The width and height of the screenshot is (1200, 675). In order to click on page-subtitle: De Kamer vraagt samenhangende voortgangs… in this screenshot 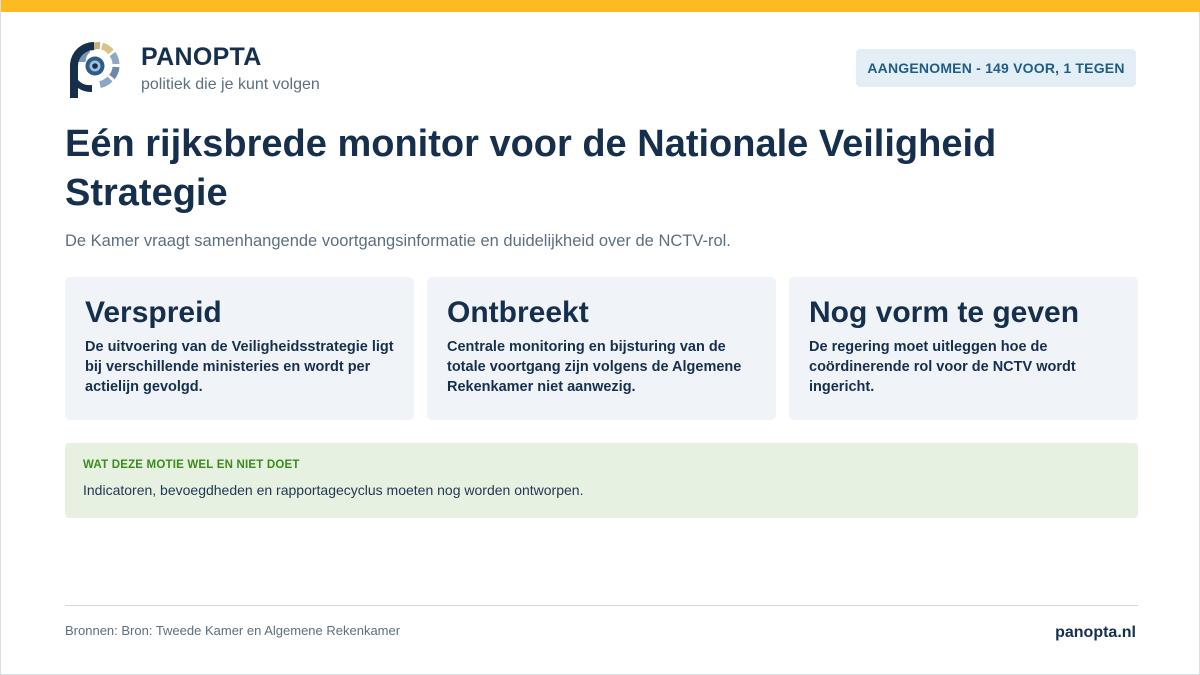, I will do `click(398, 241)`.